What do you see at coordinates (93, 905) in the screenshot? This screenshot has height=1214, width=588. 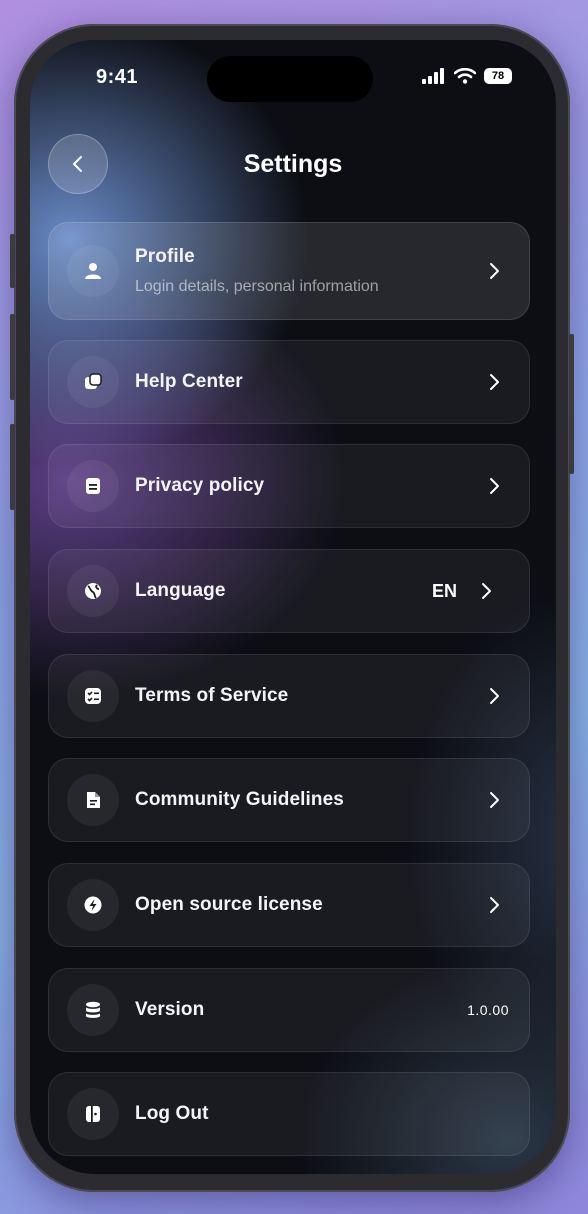 I see `bolt-icon` at bounding box center [93, 905].